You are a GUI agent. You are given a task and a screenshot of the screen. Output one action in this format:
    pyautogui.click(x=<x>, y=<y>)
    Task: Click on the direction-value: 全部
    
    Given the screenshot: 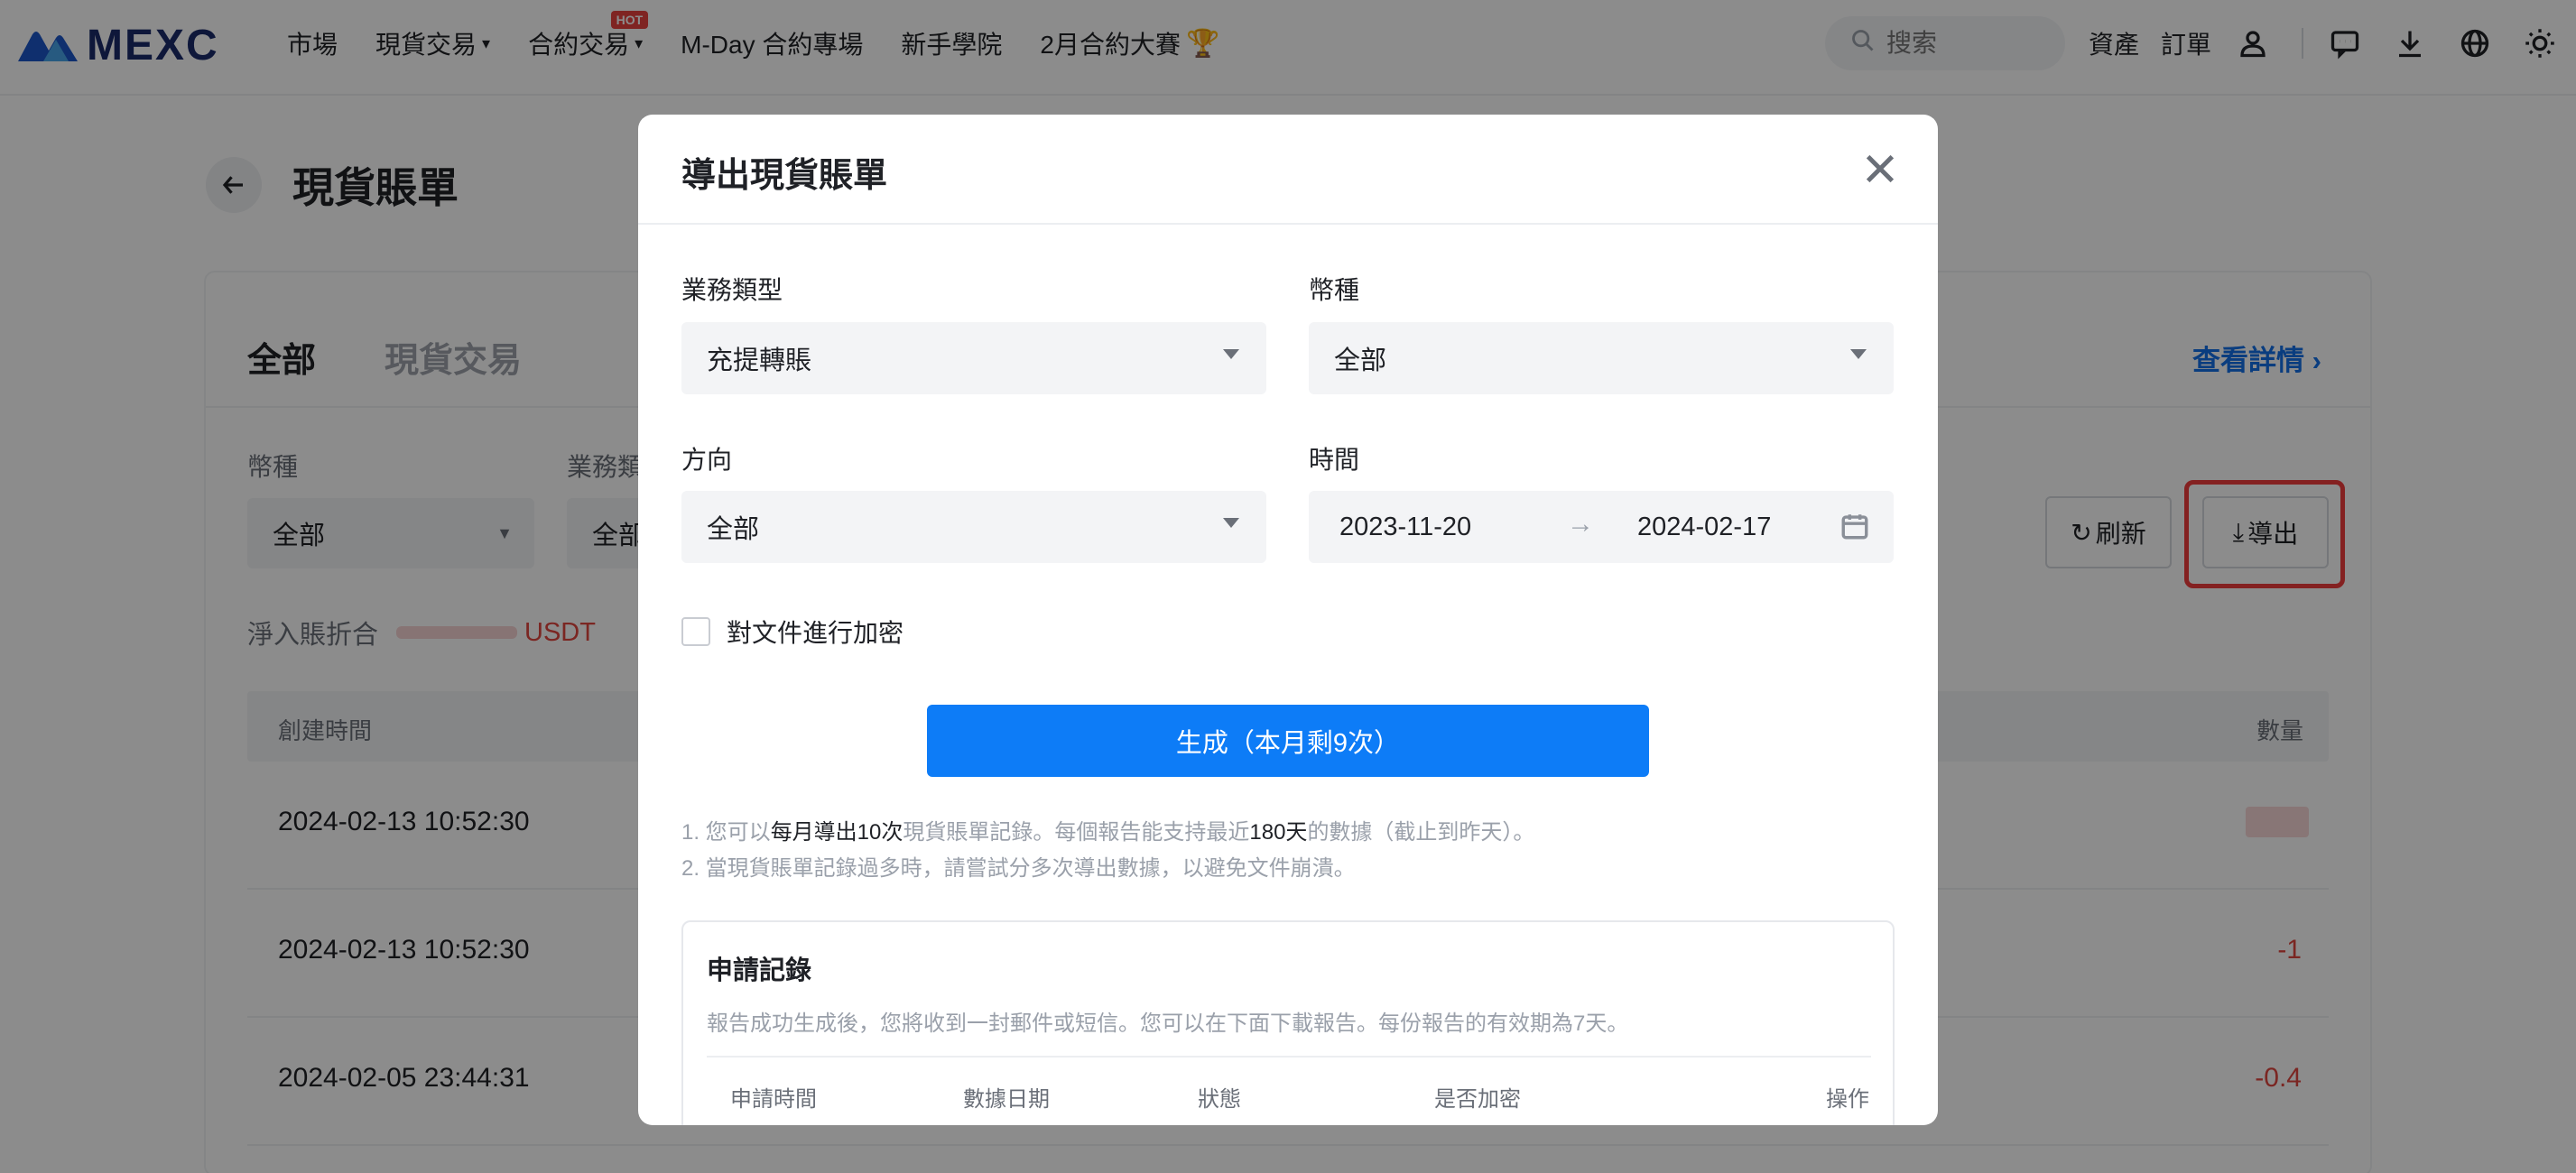 What is the action you would take?
    pyautogui.click(x=733, y=529)
    